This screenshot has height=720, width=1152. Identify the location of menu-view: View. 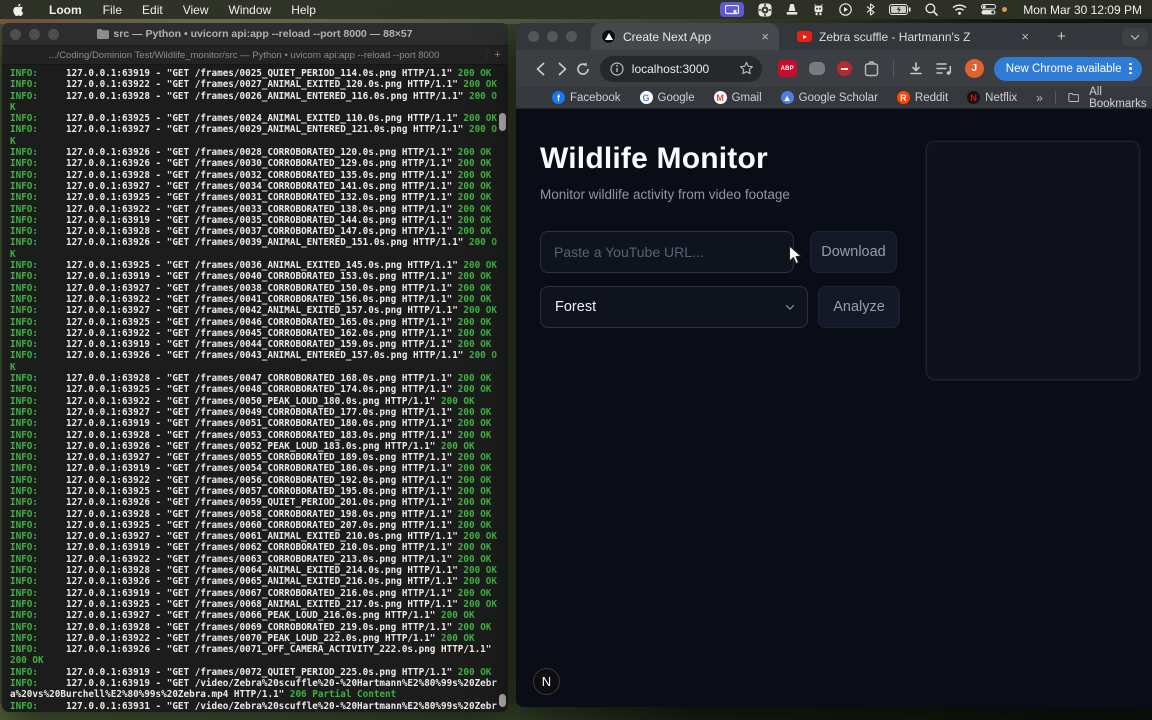
(196, 10).